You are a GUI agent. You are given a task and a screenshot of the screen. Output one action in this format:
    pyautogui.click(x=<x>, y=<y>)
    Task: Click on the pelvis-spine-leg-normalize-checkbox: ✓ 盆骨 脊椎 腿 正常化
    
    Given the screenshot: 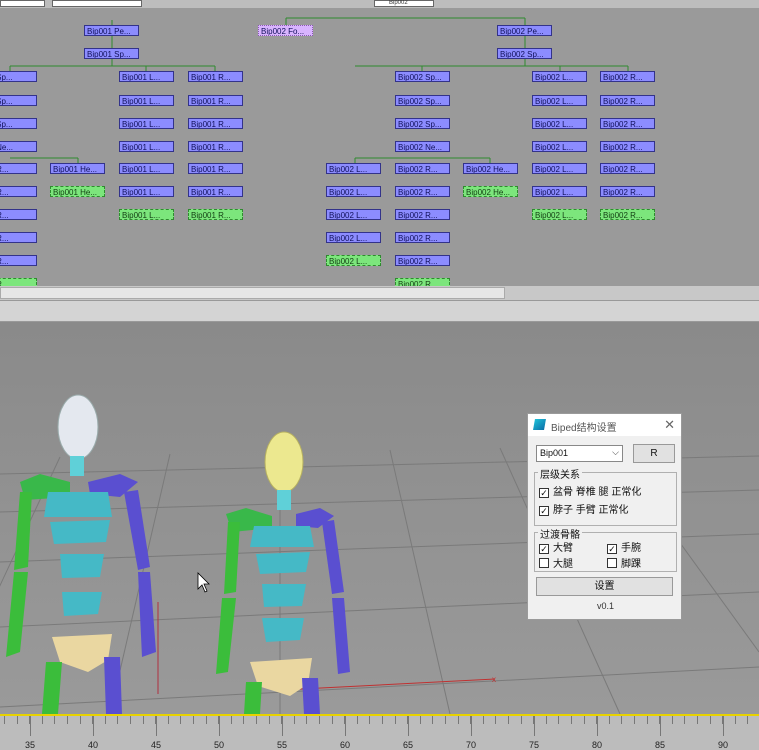 What is the action you would take?
    pyautogui.click(x=590, y=490)
    